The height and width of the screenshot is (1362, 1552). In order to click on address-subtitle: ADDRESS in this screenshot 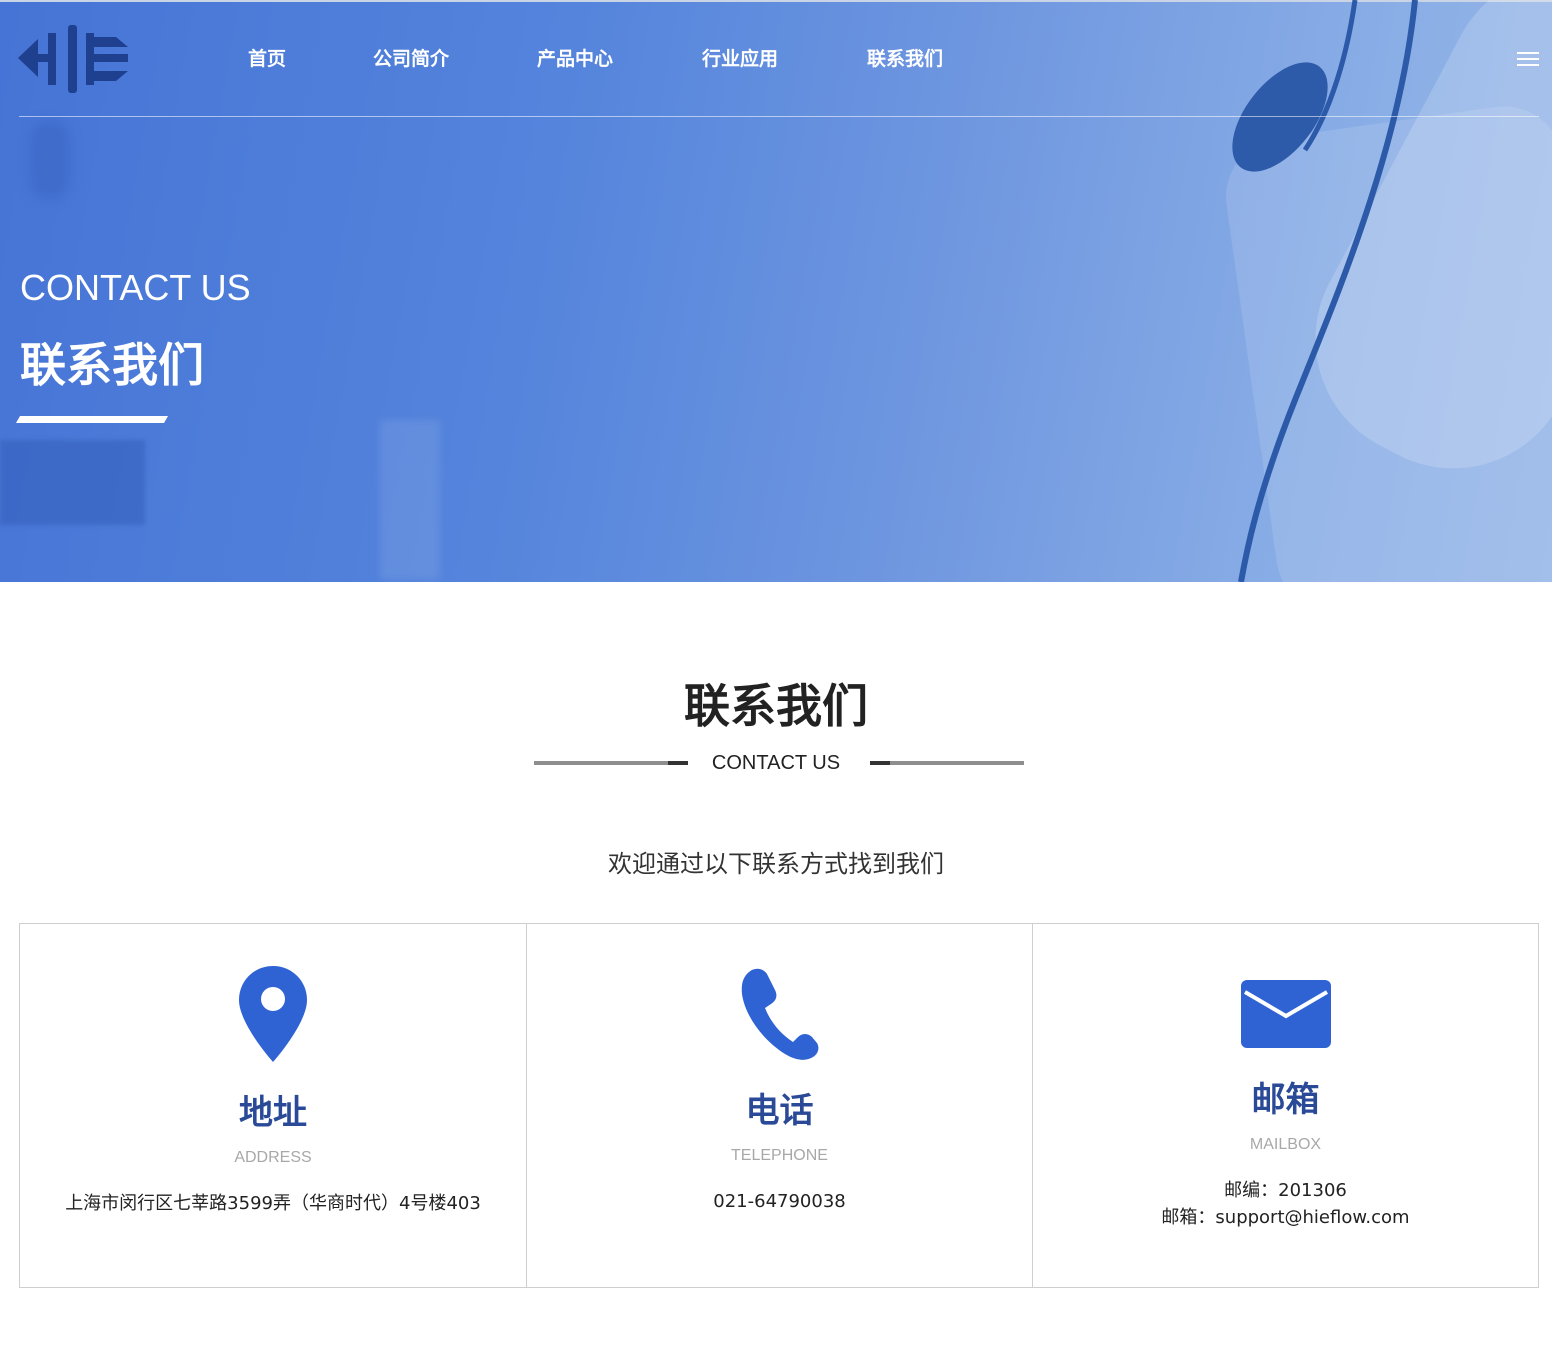, I will do `click(273, 1157)`.